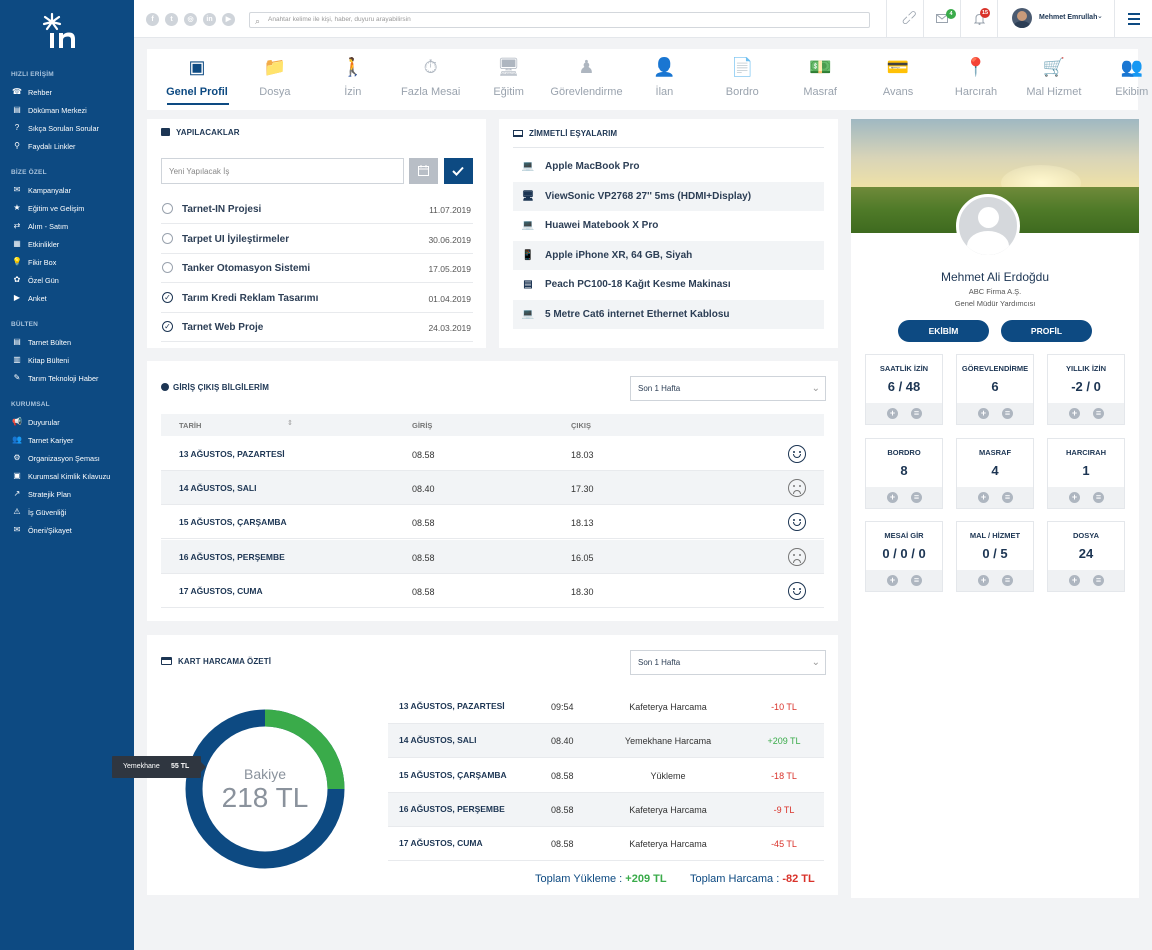  What do you see at coordinates (60, 32) in the screenshot?
I see `in-logo` at bounding box center [60, 32].